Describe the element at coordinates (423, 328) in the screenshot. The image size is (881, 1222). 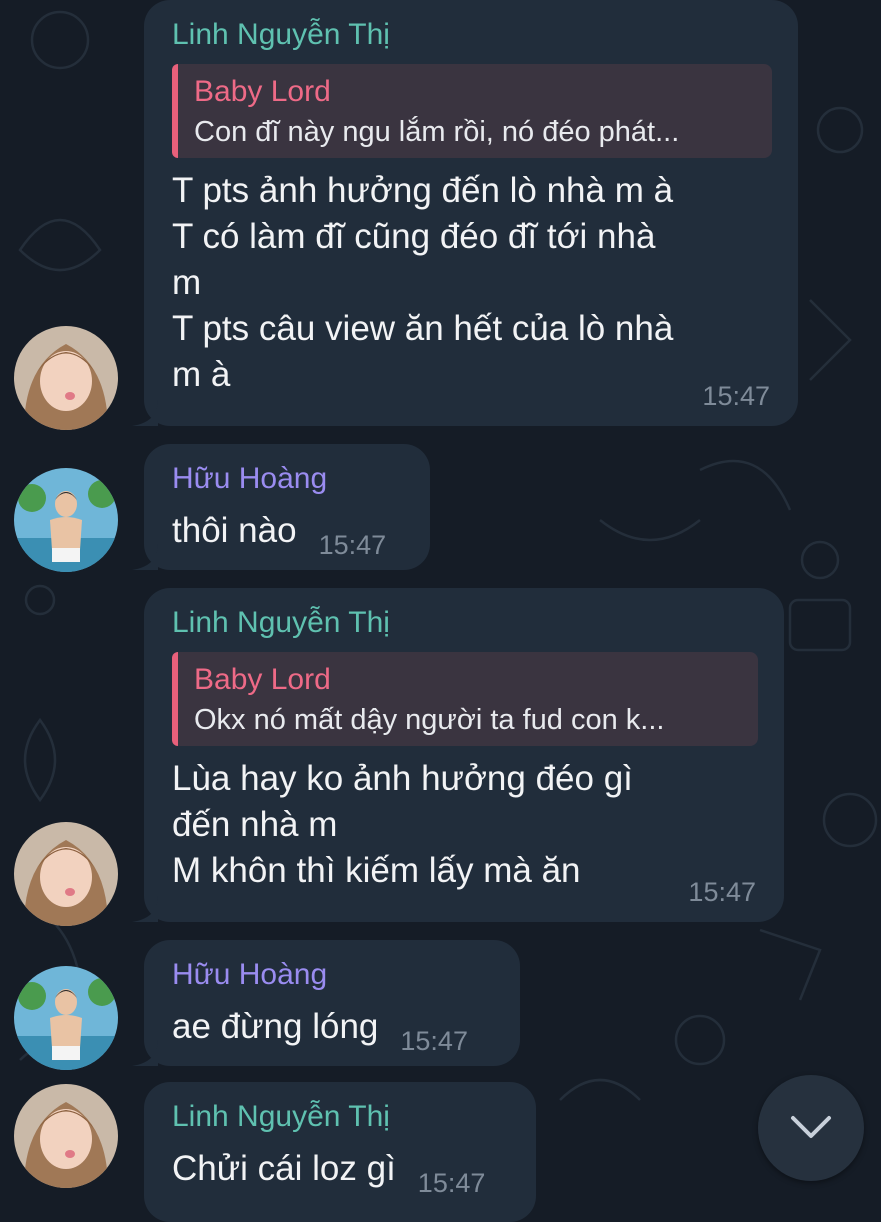
I see `message-line: T pts câu view ăn hết của lò nhà` at that location.